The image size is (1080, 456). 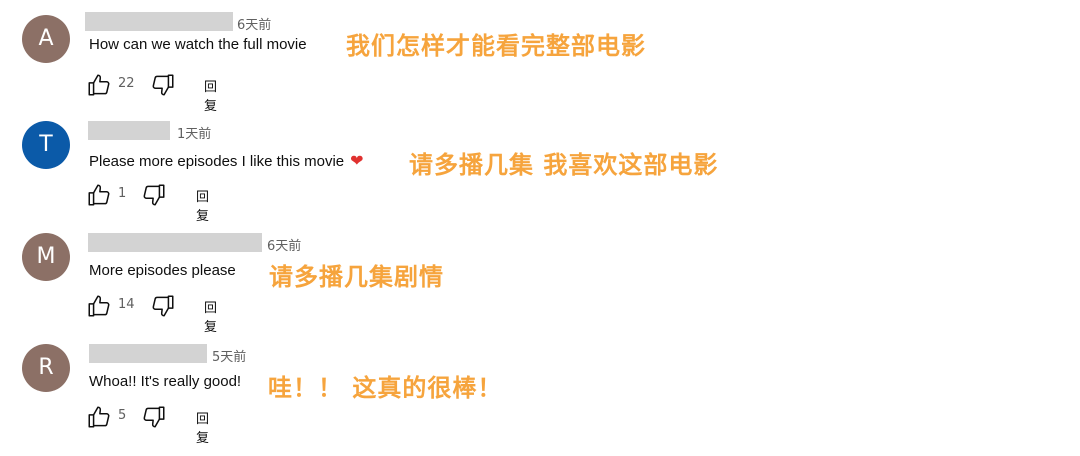 What do you see at coordinates (356, 277) in the screenshot?
I see `translation-annotation: 请多播几集剧情` at bounding box center [356, 277].